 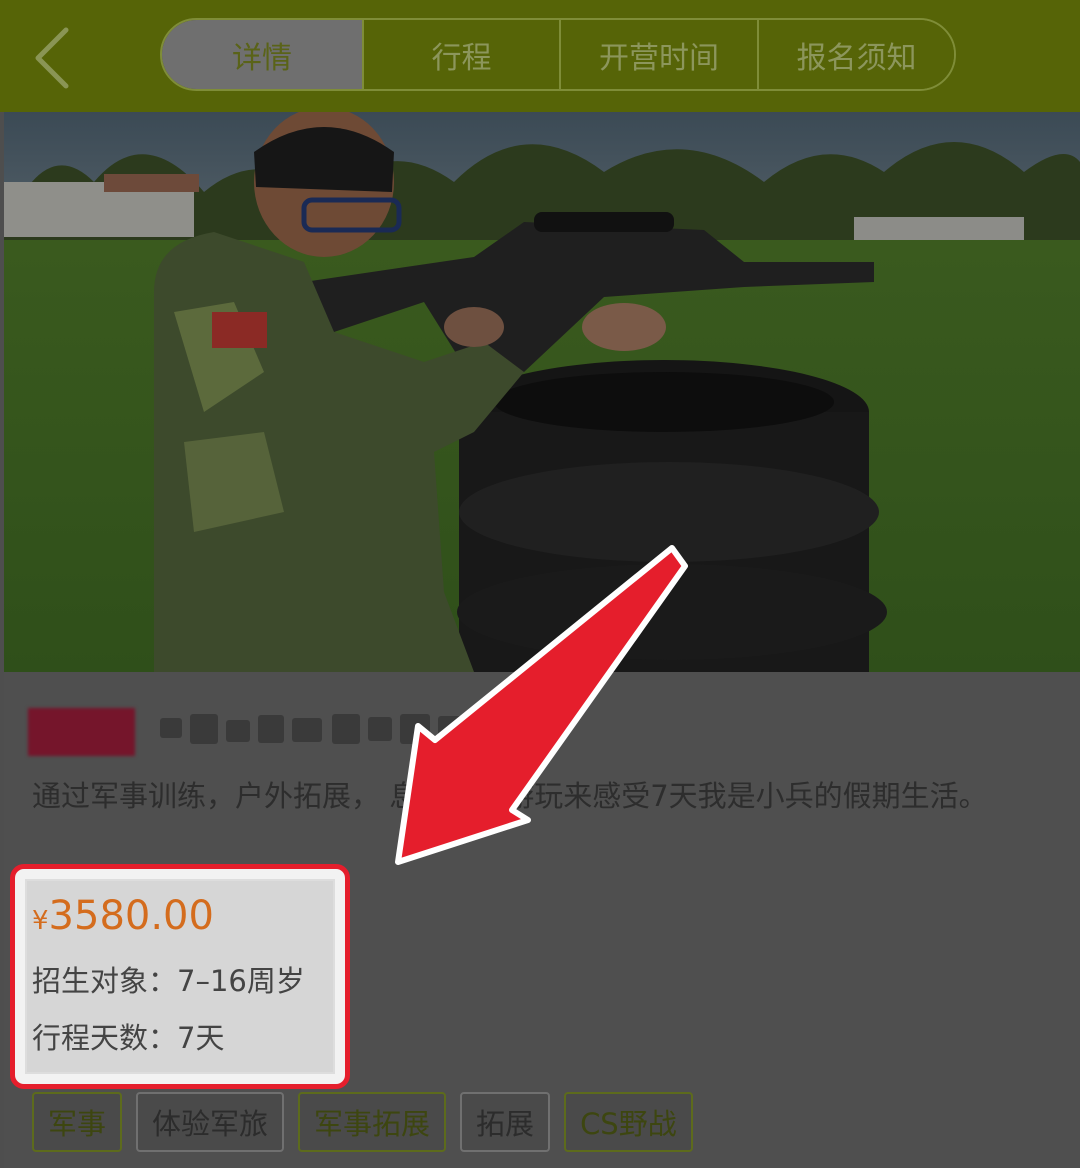 What do you see at coordinates (262, 54) in the screenshot?
I see `tab-details: 详情` at bounding box center [262, 54].